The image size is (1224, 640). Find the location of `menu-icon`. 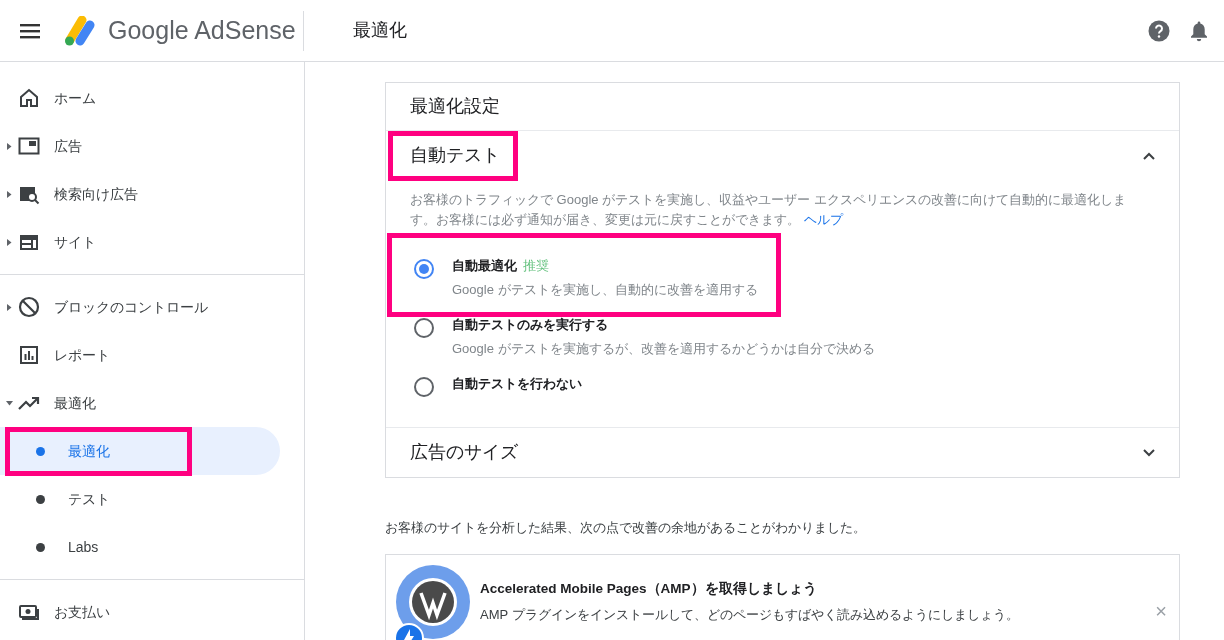

menu-icon is located at coordinates (31, 30).